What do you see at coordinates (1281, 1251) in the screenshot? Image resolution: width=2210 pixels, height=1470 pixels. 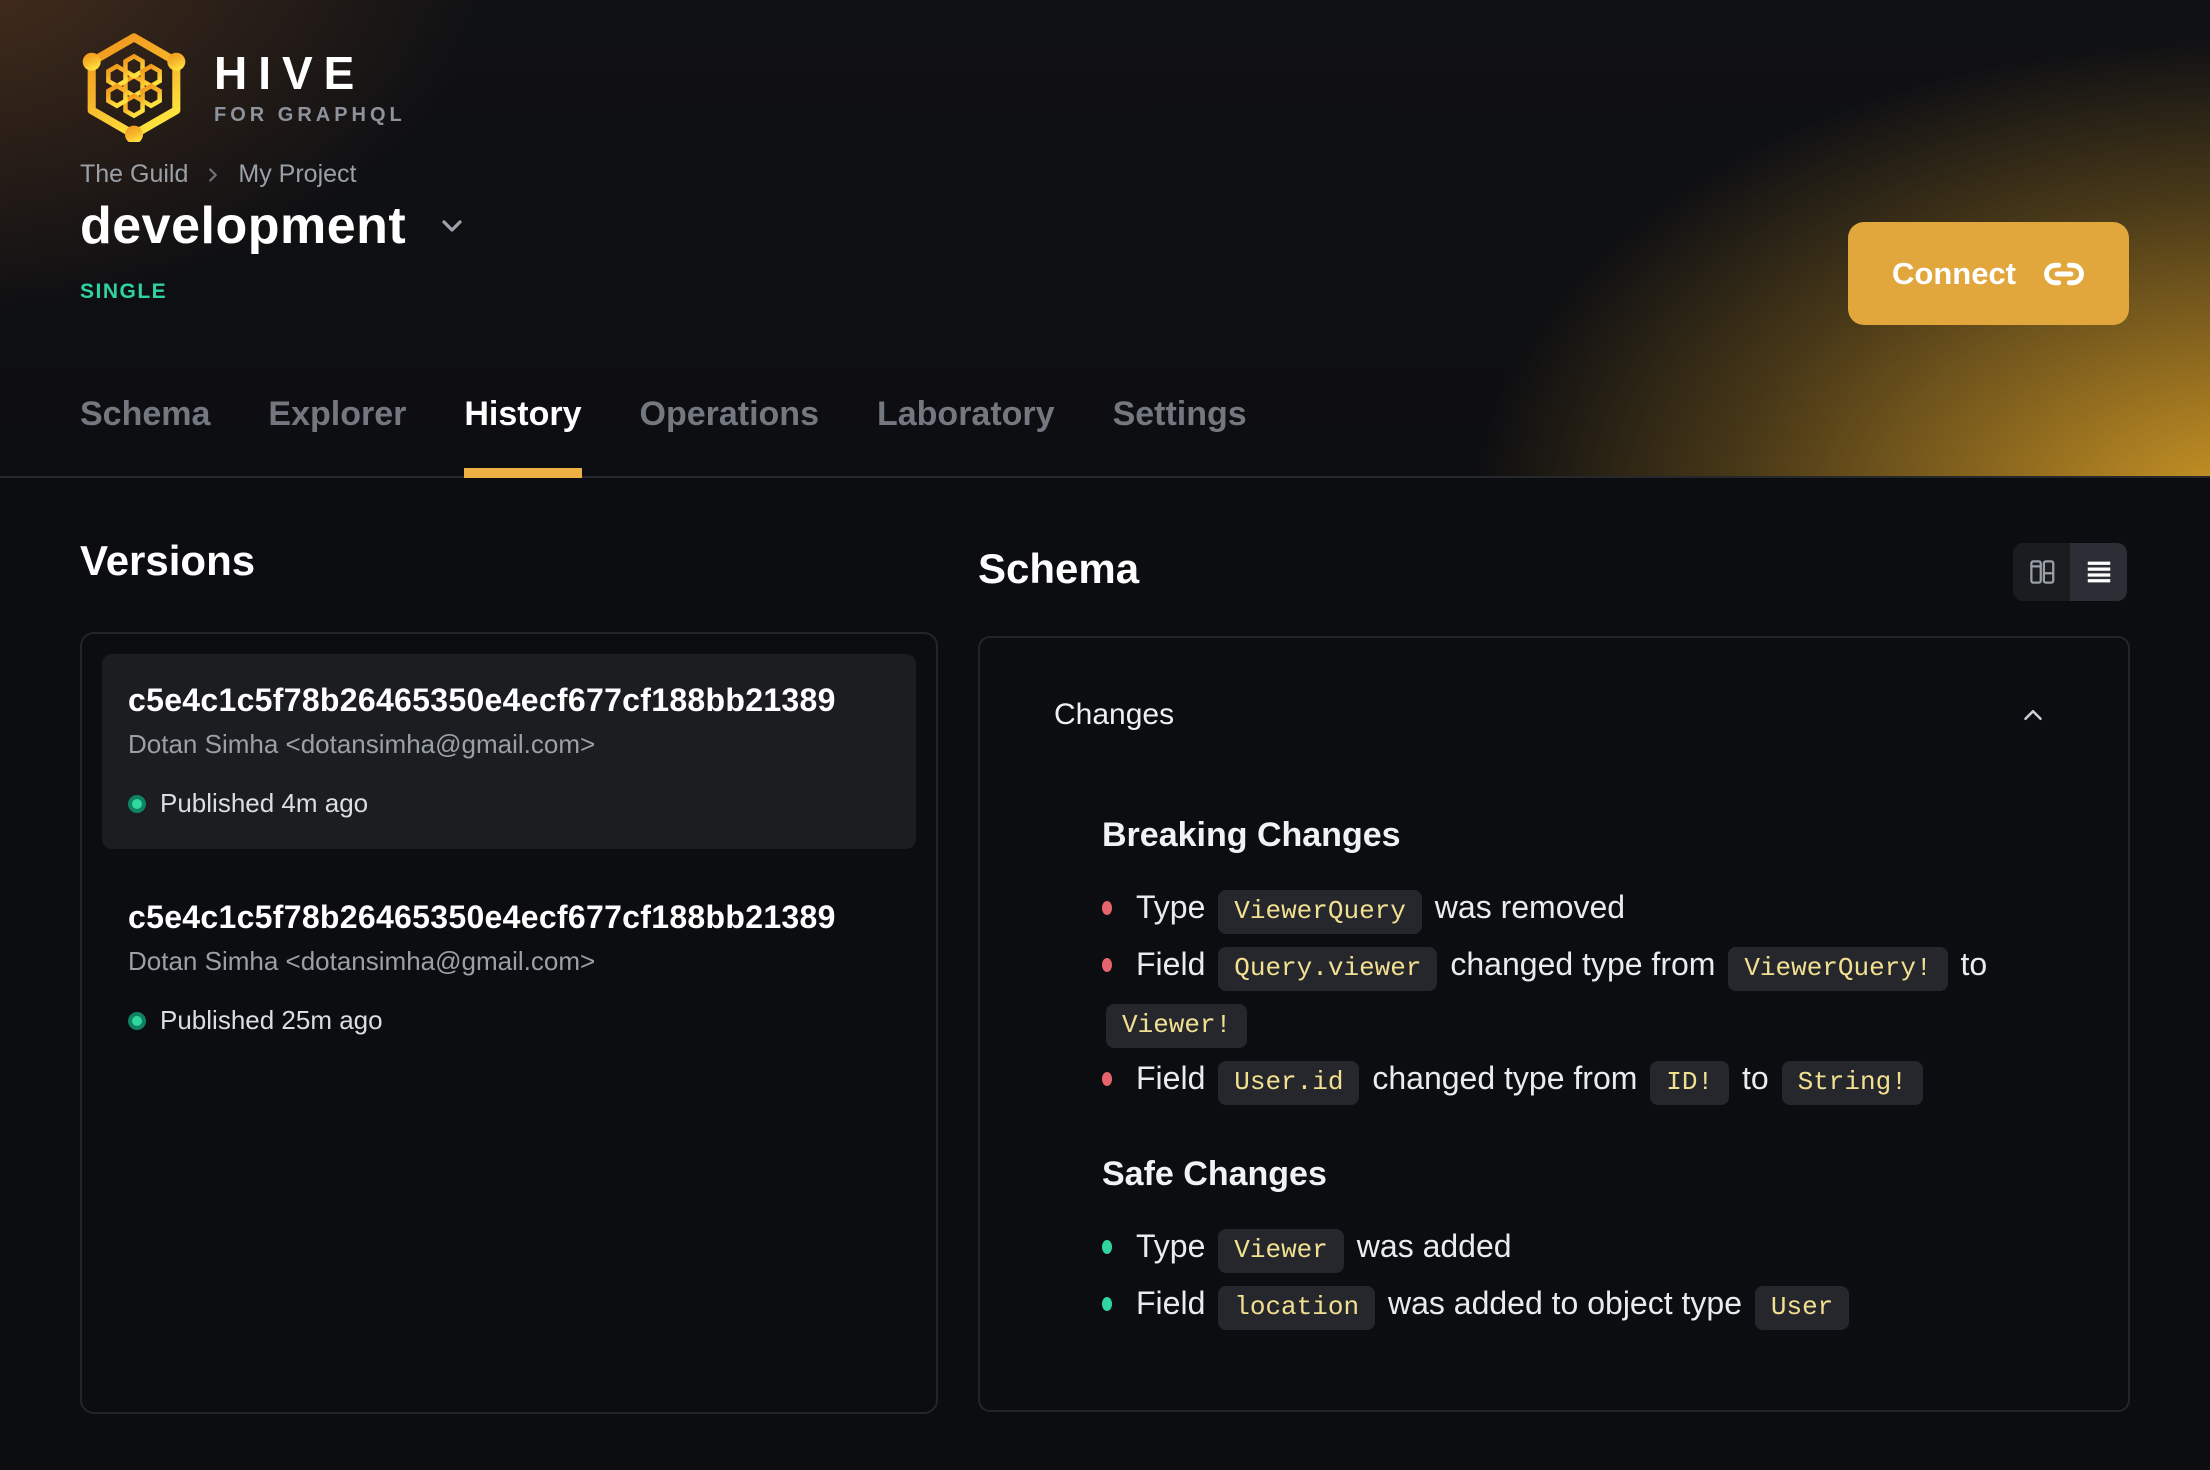 I see `schema-coordinate-chip: Viewer` at bounding box center [1281, 1251].